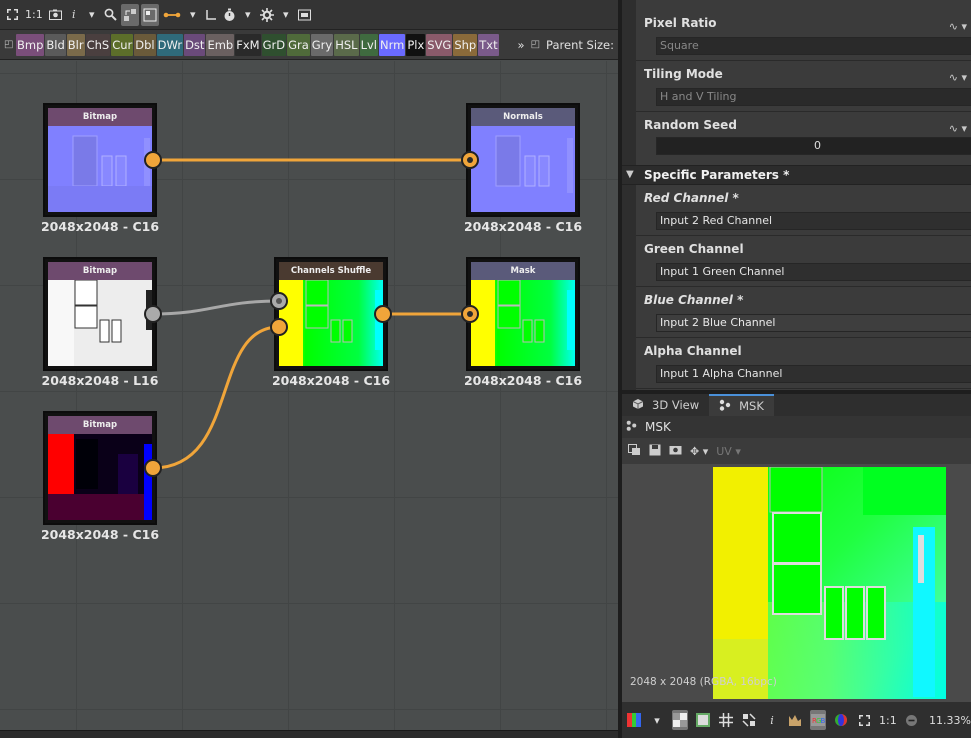 The height and width of the screenshot is (738, 971). What do you see at coordinates (675, 451) in the screenshot?
I see `camera-icon` at bounding box center [675, 451].